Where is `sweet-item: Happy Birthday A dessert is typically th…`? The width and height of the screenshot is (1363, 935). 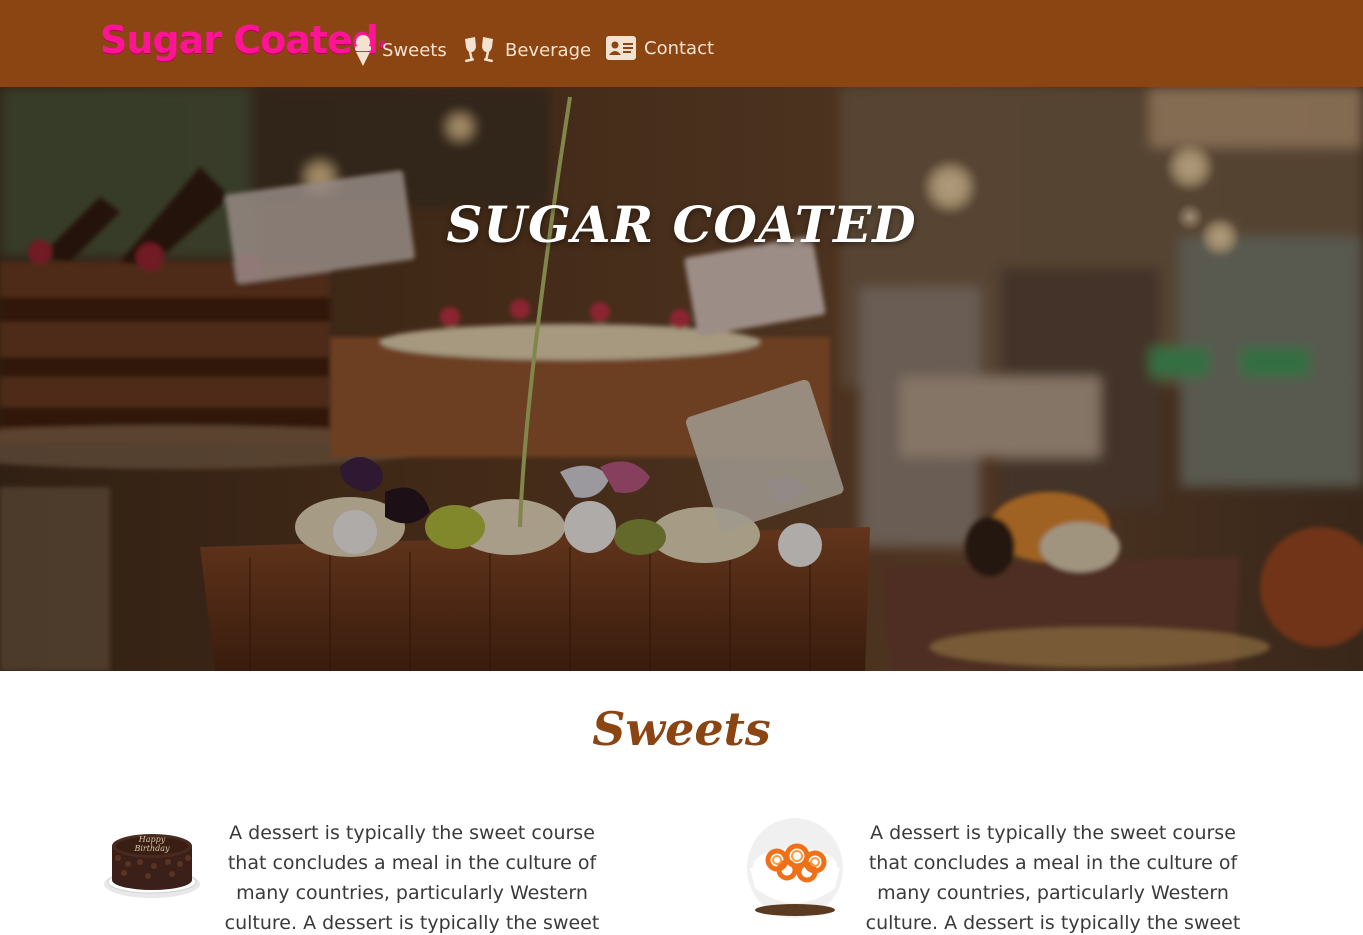
sweet-item: Happy Birthday A dessert is typically th… is located at coordinates (364, 876).